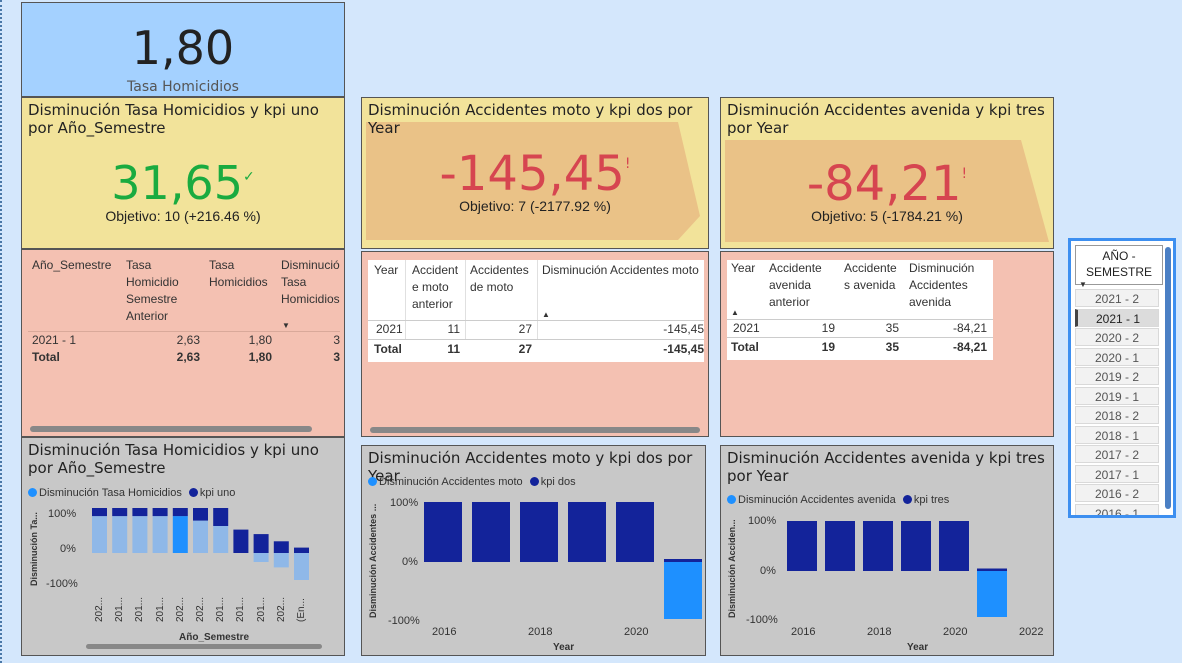  I want to click on table2-total: -145,45, so click(683, 349).